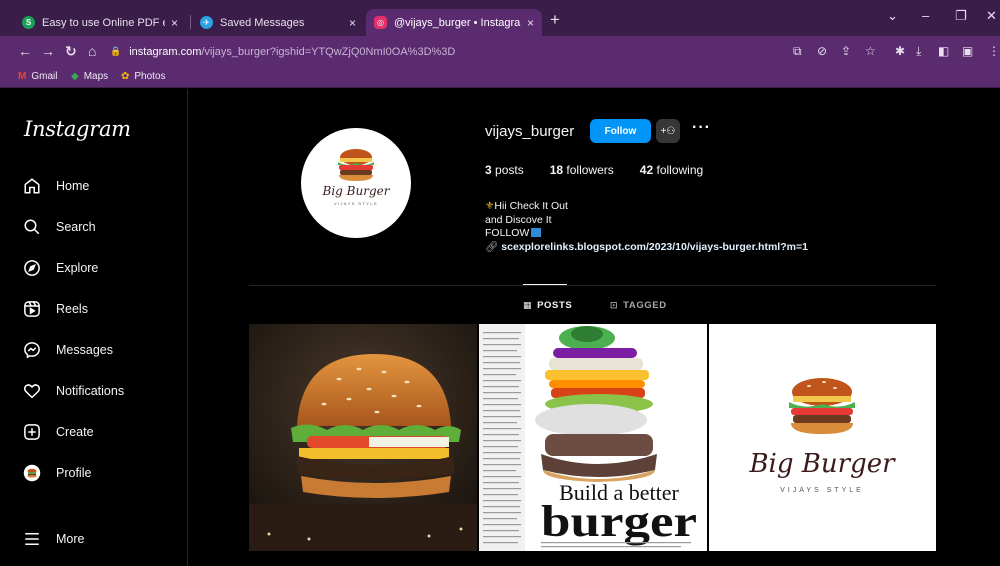 This screenshot has width=1000, height=566. What do you see at coordinates (701, 128) in the screenshot?
I see `profile-options-icon: ···` at bounding box center [701, 128].